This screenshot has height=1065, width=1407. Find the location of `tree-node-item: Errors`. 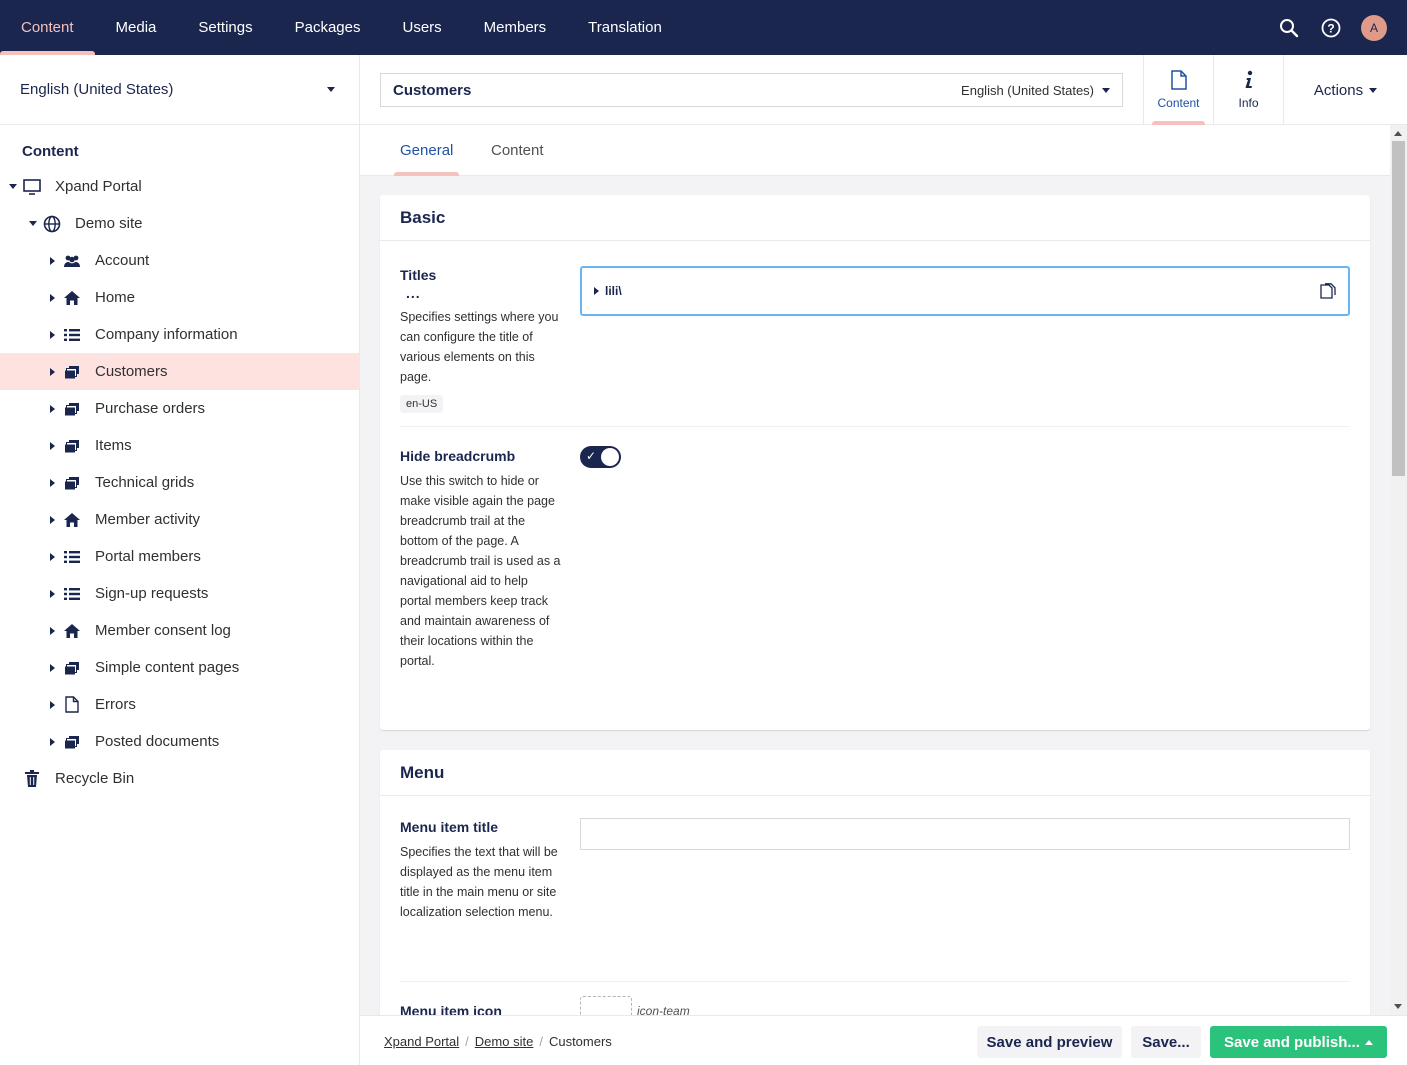

tree-node-item: Errors is located at coordinates (179, 704).